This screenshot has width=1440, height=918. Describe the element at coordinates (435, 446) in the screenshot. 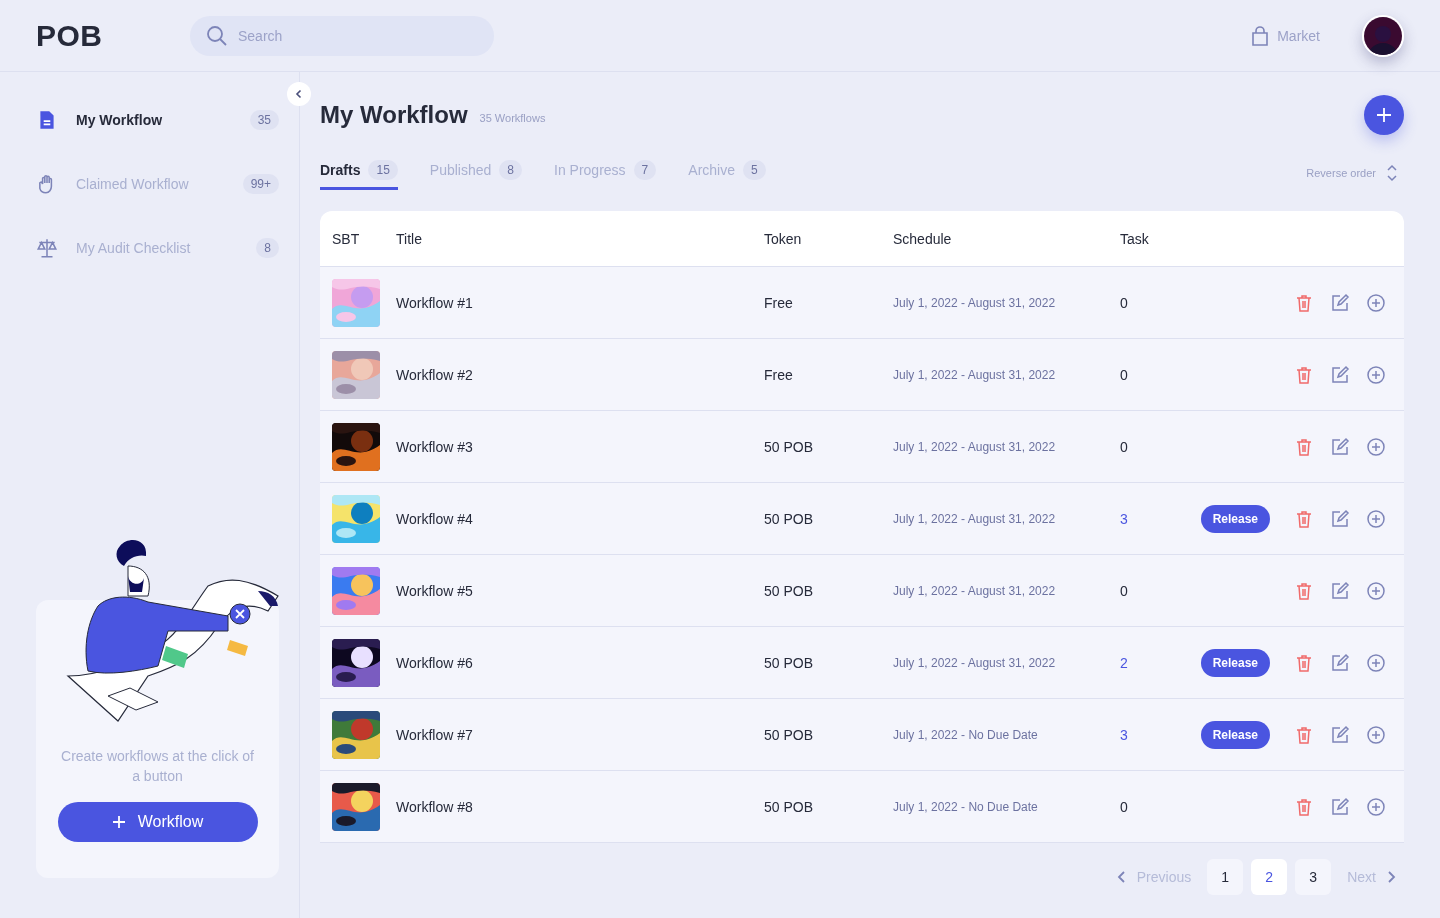

I see `table-cell-text: Workflow #3` at that location.